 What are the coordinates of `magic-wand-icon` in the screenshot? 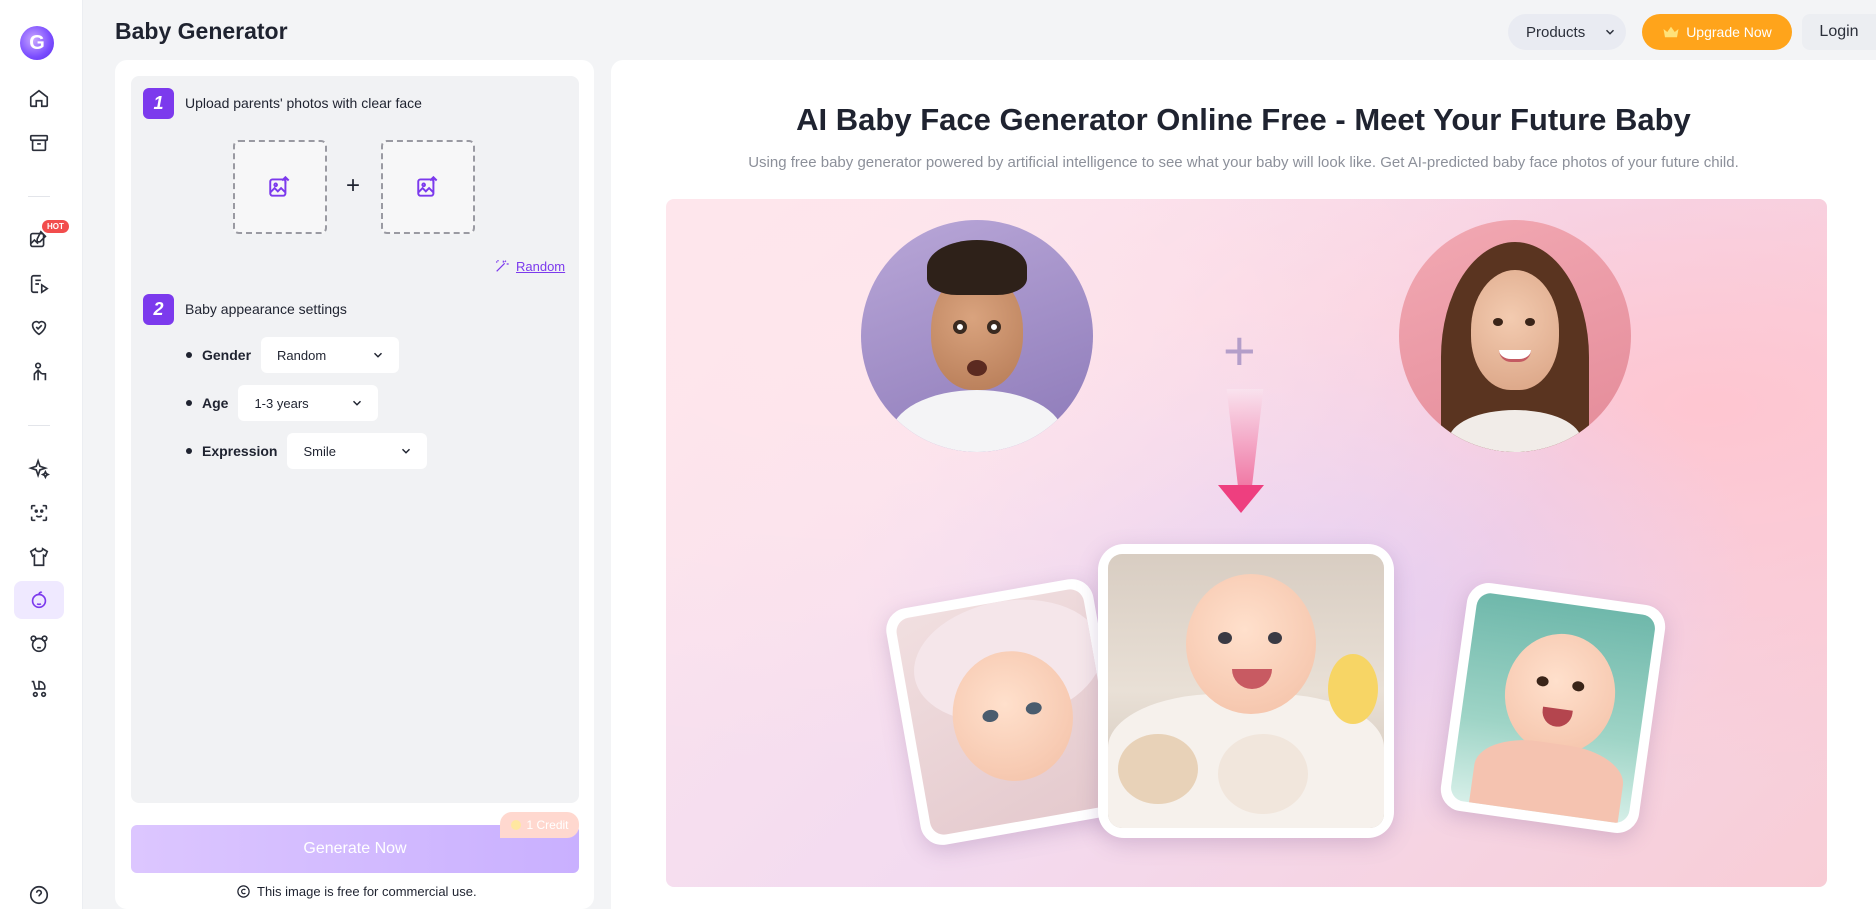 It's located at (502, 266).